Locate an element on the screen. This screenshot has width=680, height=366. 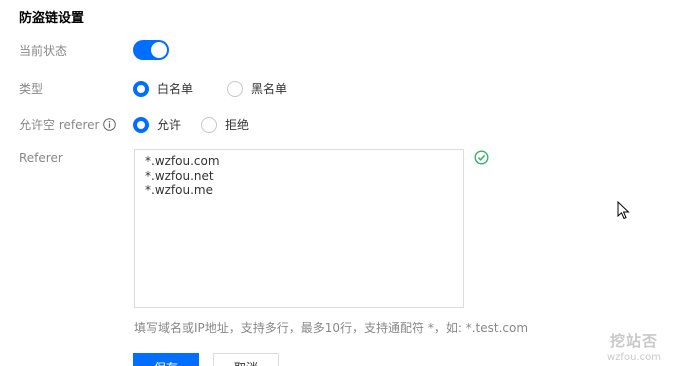
status-toggle is located at coordinates (151, 50).